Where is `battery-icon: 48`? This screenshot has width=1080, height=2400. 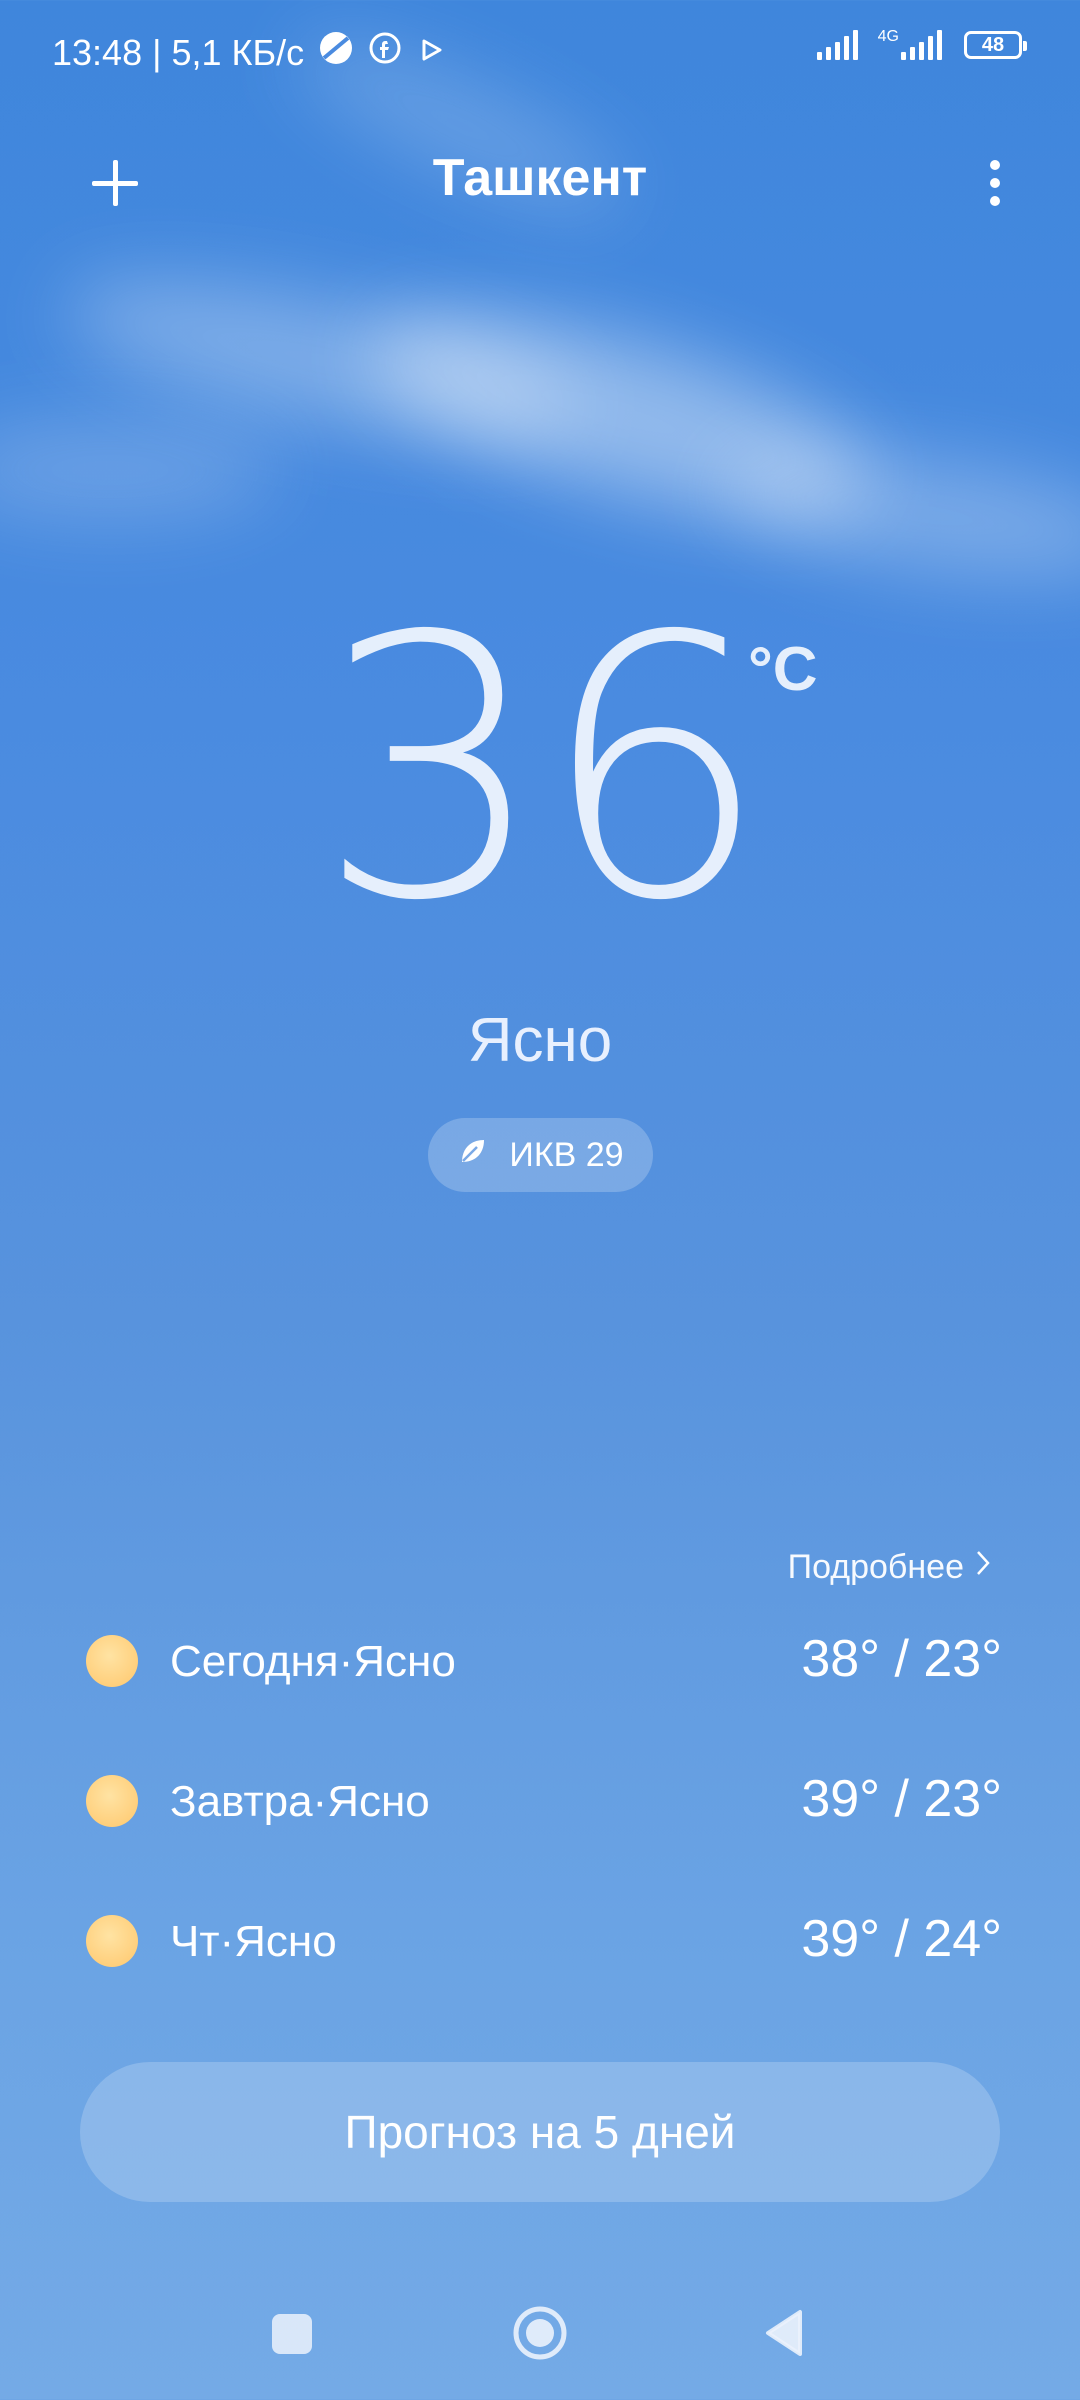 battery-icon: 48 is located at coordinates (995, 45).